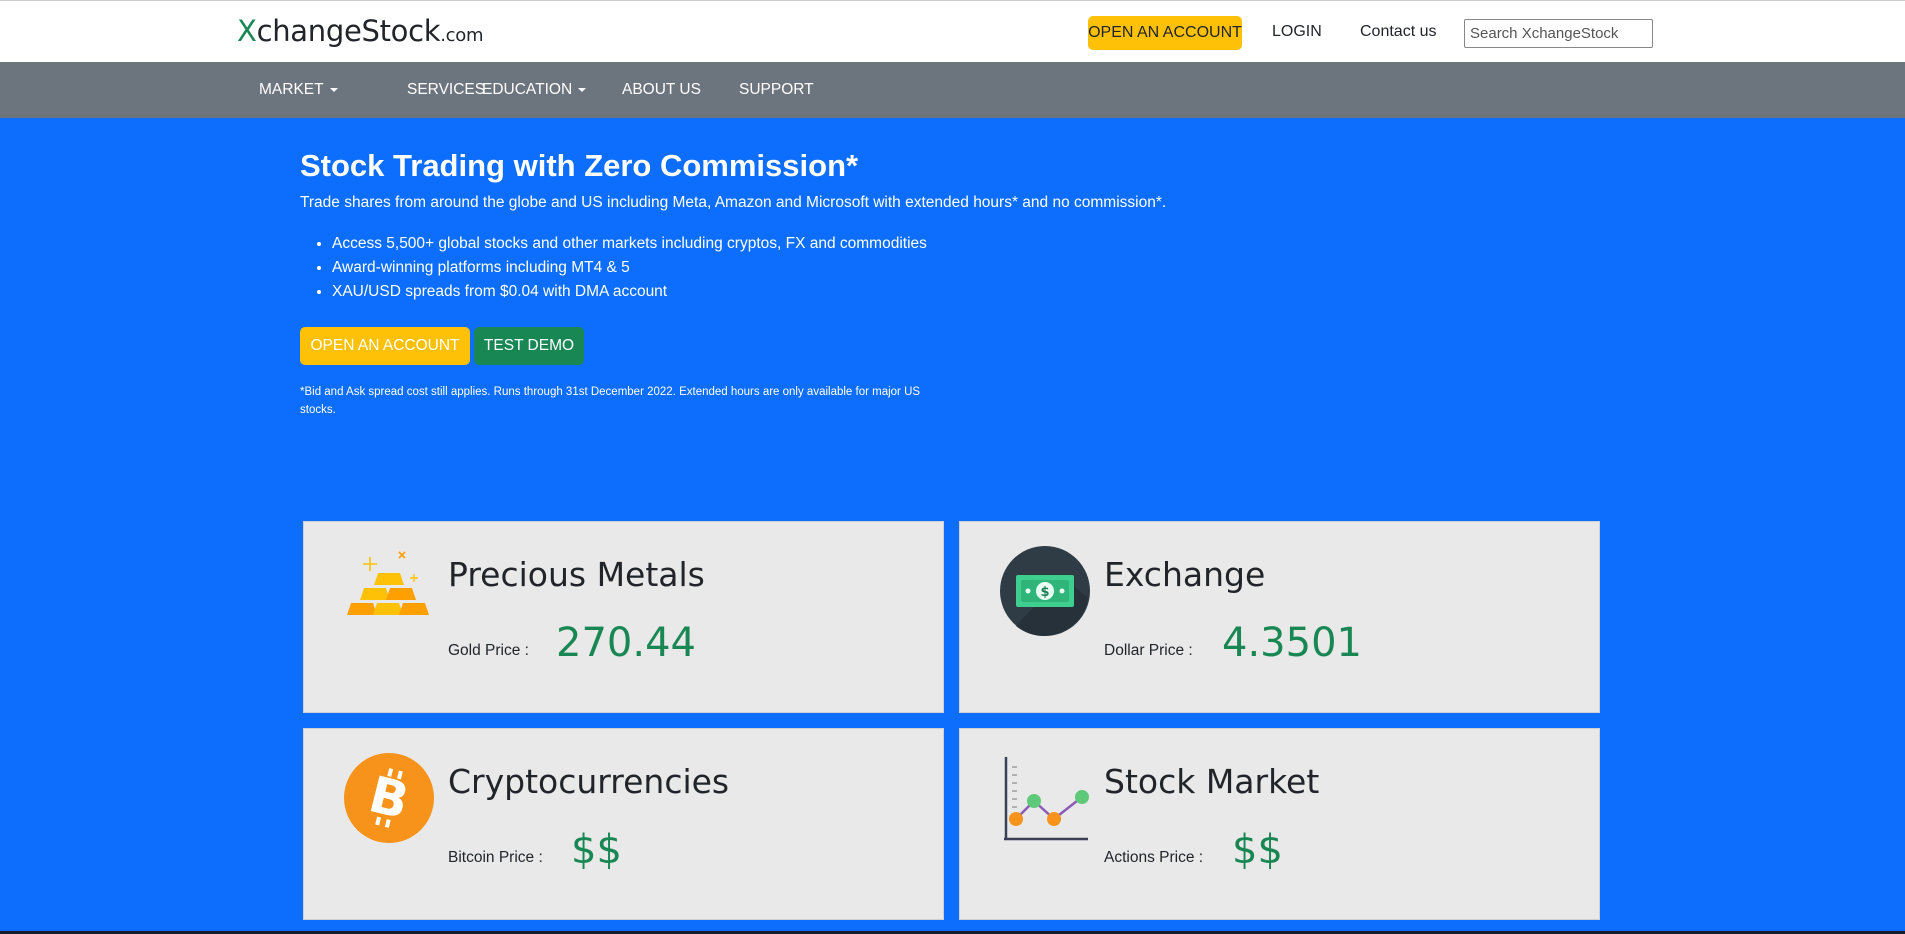 This screenshot has height=934, width=1905. What do you see at coordinates (1297, 32) in the screenshot?
I see `login-link: LOGIN` at bounding box center [1297, 32].